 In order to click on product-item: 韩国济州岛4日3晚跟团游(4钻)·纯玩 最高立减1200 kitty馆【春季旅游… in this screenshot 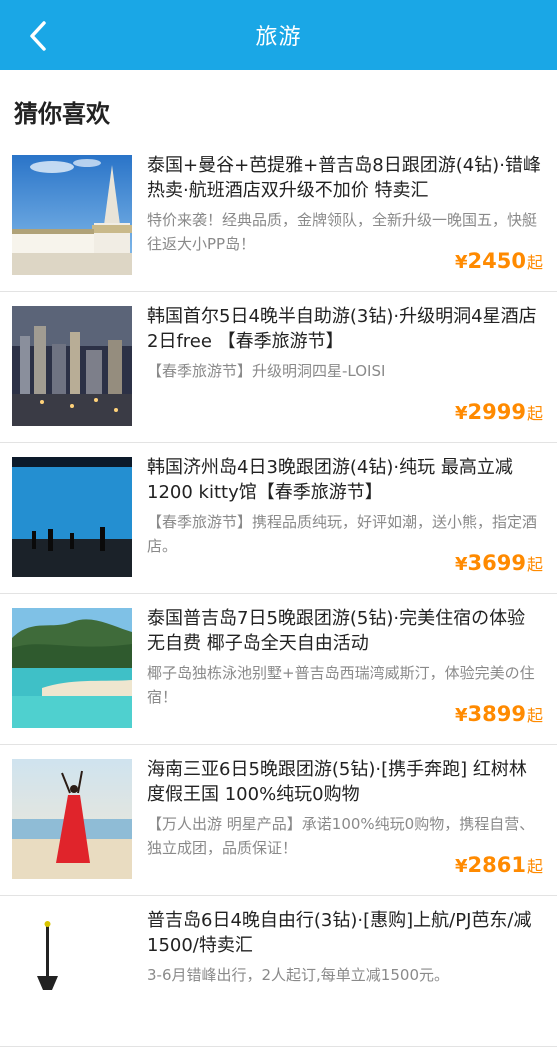, I will do `click(278, 518)`.